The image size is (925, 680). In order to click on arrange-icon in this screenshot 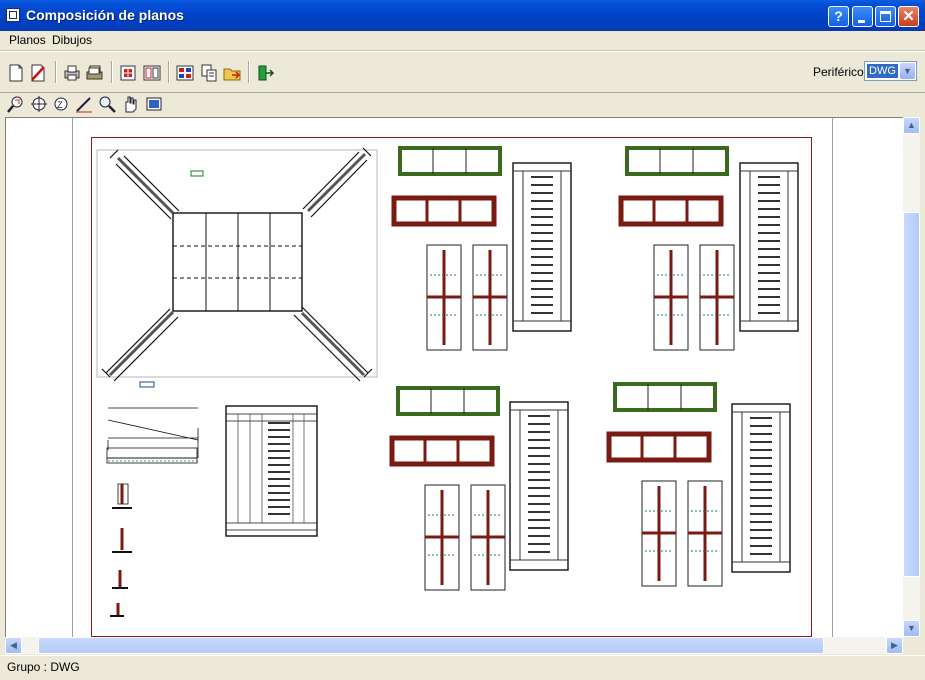, I will do `click(152, 73)`.